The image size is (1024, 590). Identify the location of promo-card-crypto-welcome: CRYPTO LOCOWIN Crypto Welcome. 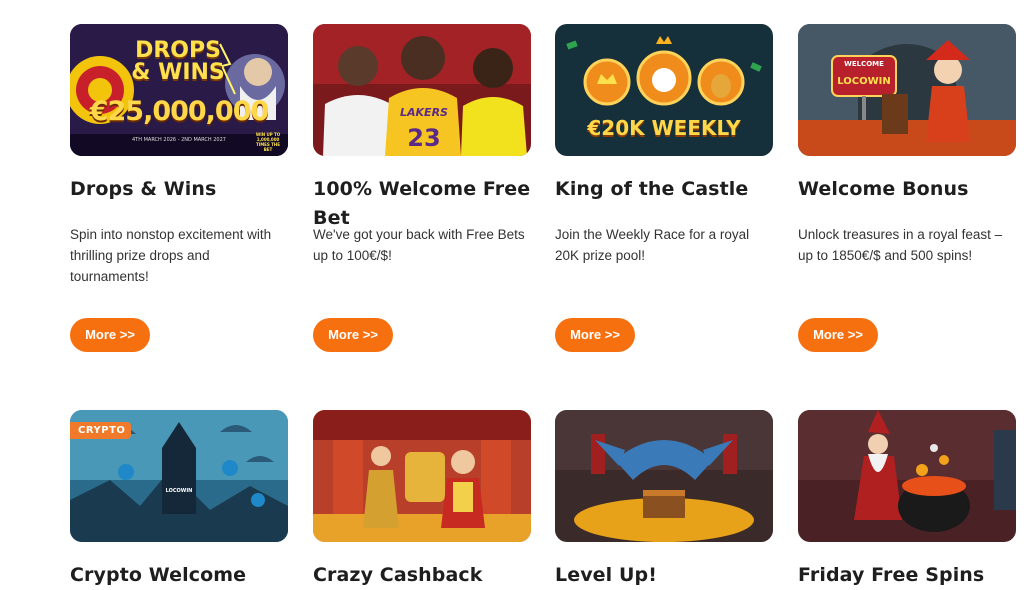
(179, 500).